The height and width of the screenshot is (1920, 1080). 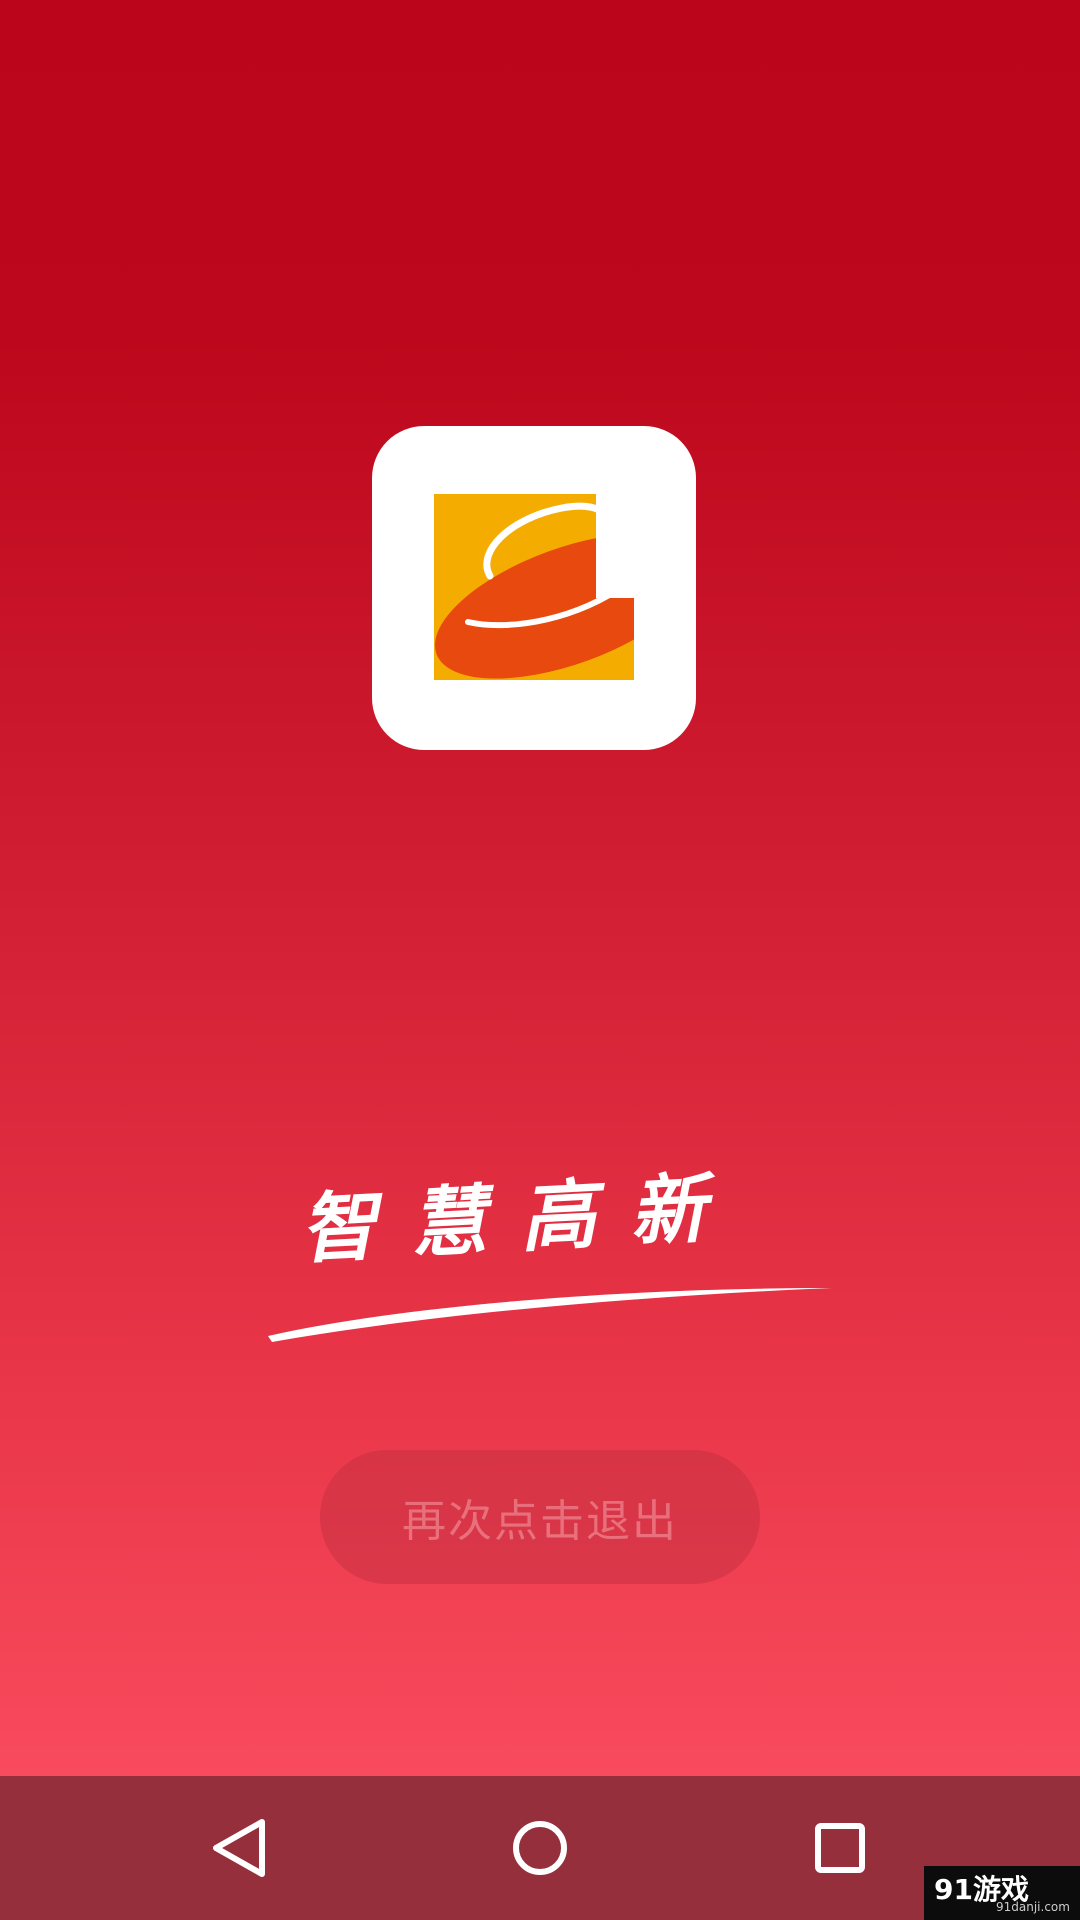 I want to click on slogan-underline, so click(x=550, y=1315).